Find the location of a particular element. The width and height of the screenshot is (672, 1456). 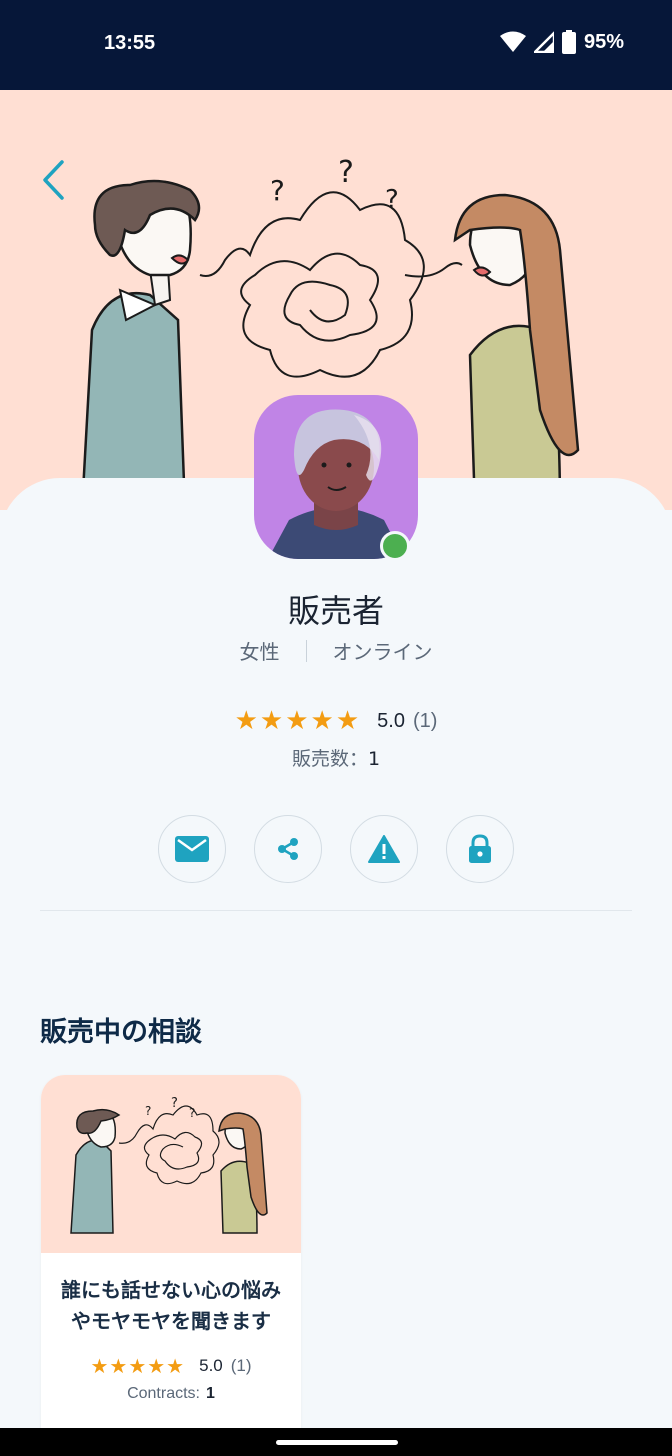

listing-rating-value: 5.0 is located at coordinates (211, 1365).